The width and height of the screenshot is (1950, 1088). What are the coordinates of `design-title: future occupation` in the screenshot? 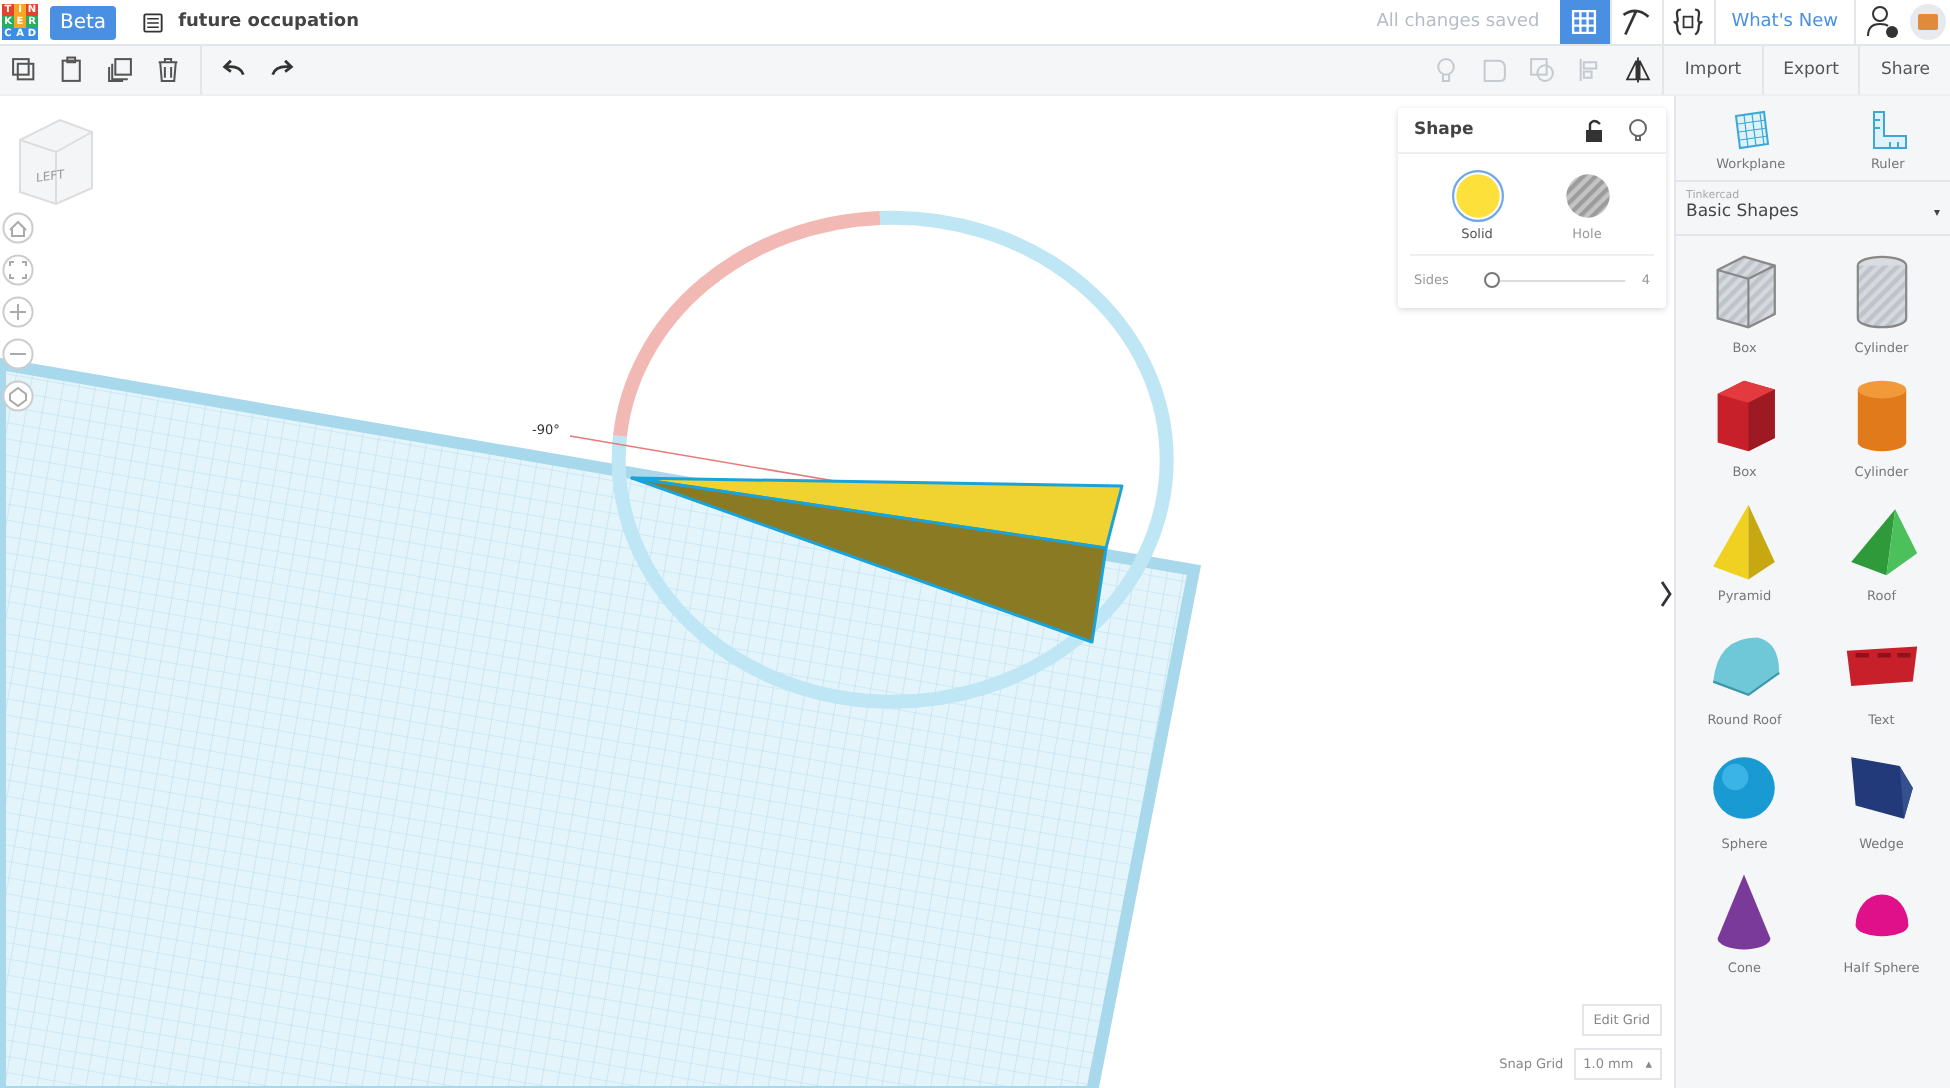 It's located at (269, 22).